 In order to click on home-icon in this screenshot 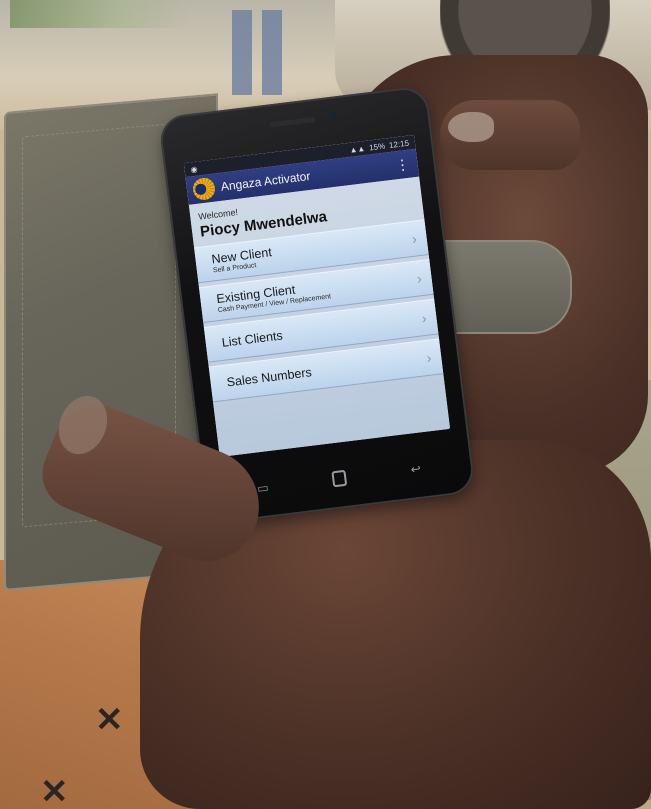, I will do `click(339, 478)`.